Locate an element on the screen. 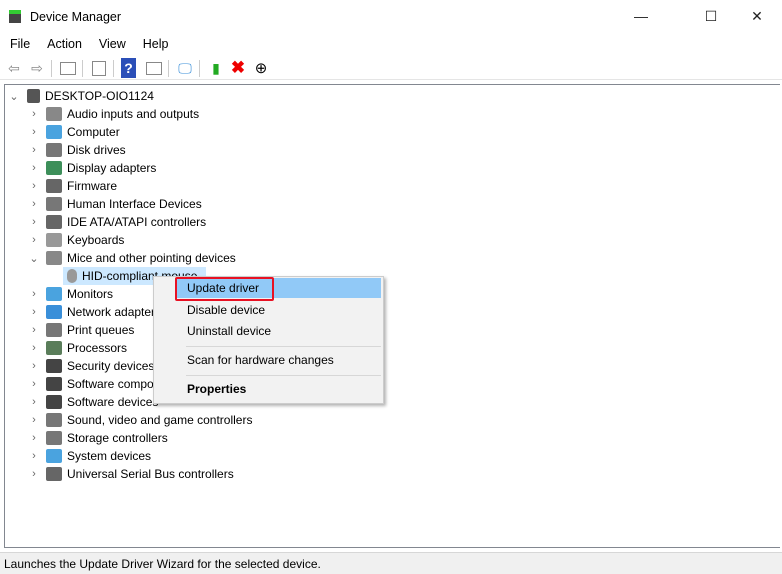 The height and width of the screenshot is (574, 782). tree-item: › Firmware is located at coordinates (73, 186).